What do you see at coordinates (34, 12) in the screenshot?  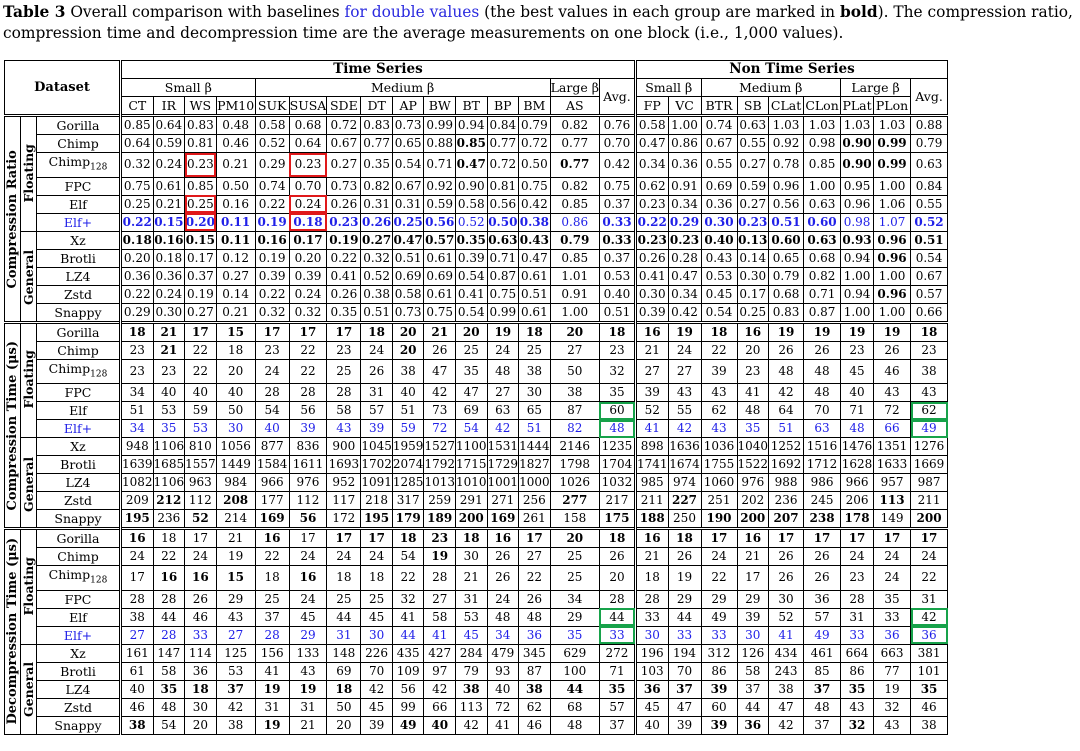 I see `table-label: Table 3` at bounding box center [34, 12].